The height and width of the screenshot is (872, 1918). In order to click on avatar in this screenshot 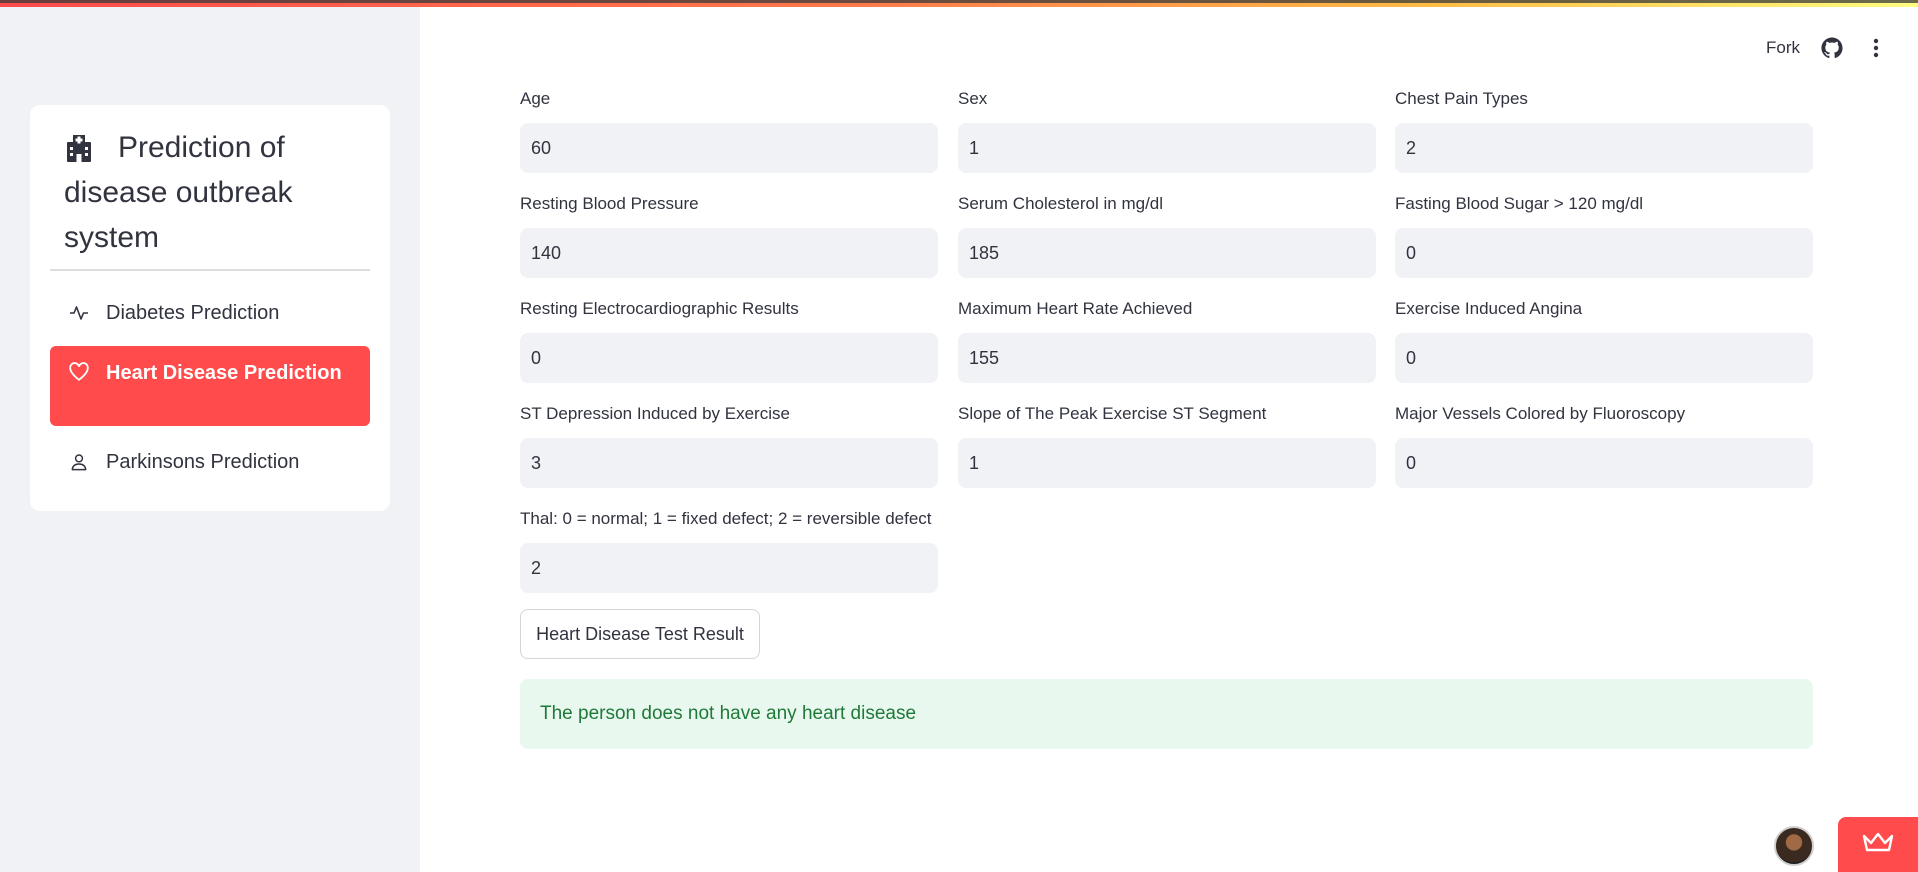, I will do `click(1794, 846)`.